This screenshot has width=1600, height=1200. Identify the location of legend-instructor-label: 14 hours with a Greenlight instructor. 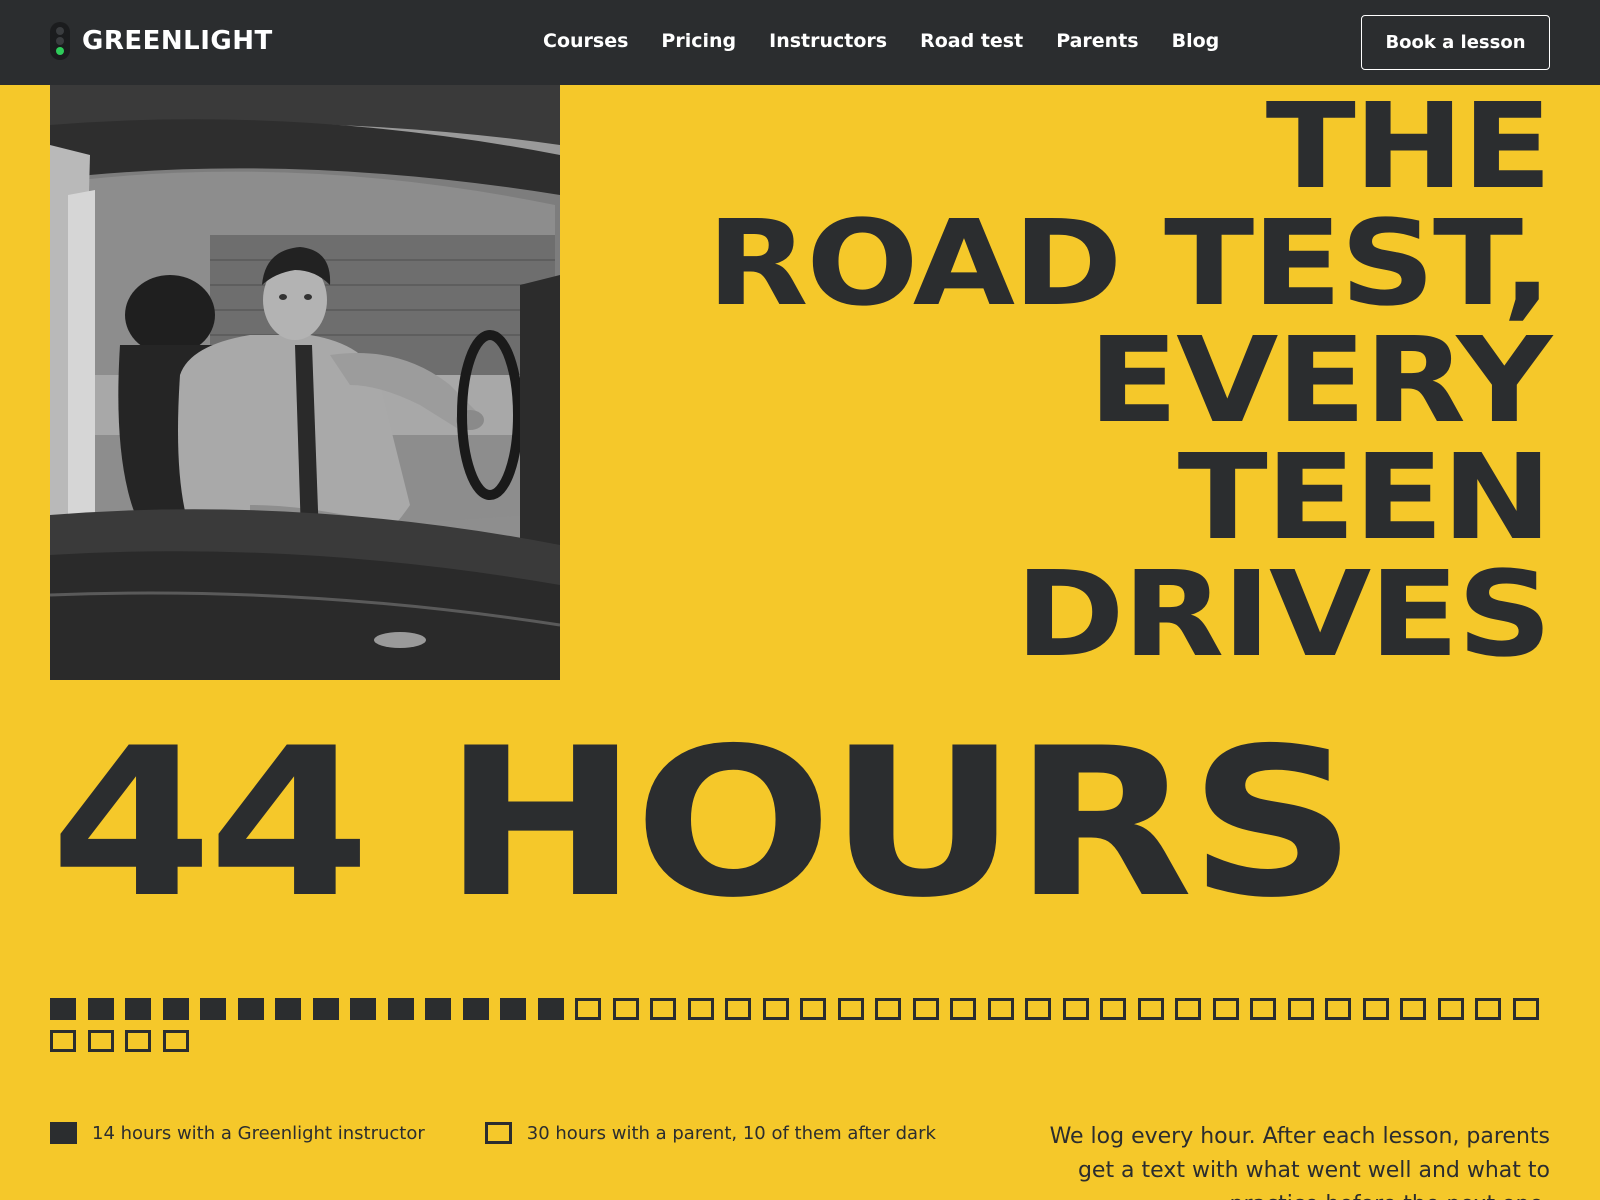
(258, 1133).